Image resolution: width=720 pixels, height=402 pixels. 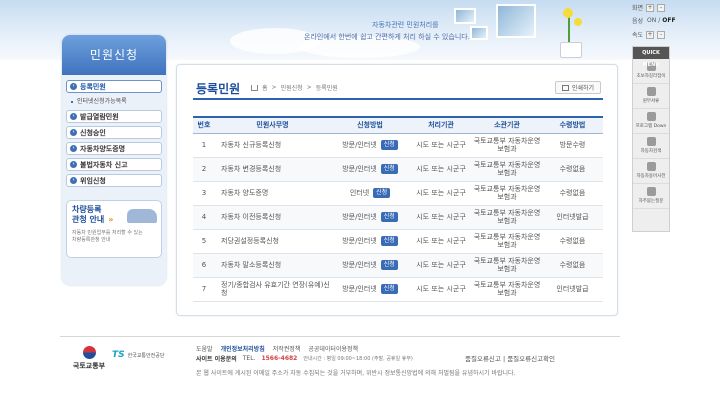 What do you see at coordinates (103, 148) in the screenshot?
I see `sidebar-item-label: 자동차양도증명` at bounding box center [103, 148].